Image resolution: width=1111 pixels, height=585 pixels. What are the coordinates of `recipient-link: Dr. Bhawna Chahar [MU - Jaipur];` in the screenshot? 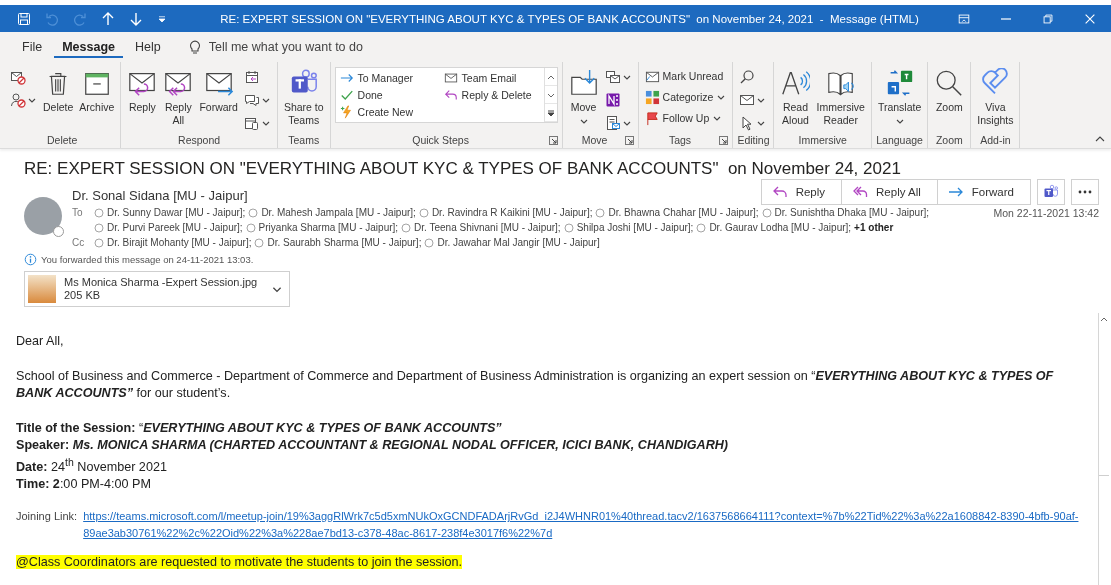 It's located at (677, 212).